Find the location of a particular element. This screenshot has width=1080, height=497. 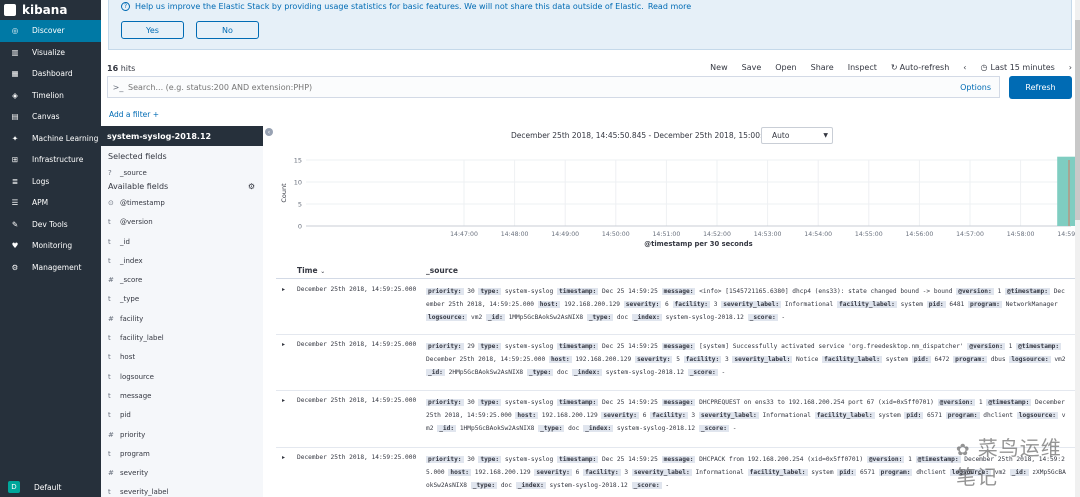

compass-icon: ◎ is located at coordinates (15, 31).